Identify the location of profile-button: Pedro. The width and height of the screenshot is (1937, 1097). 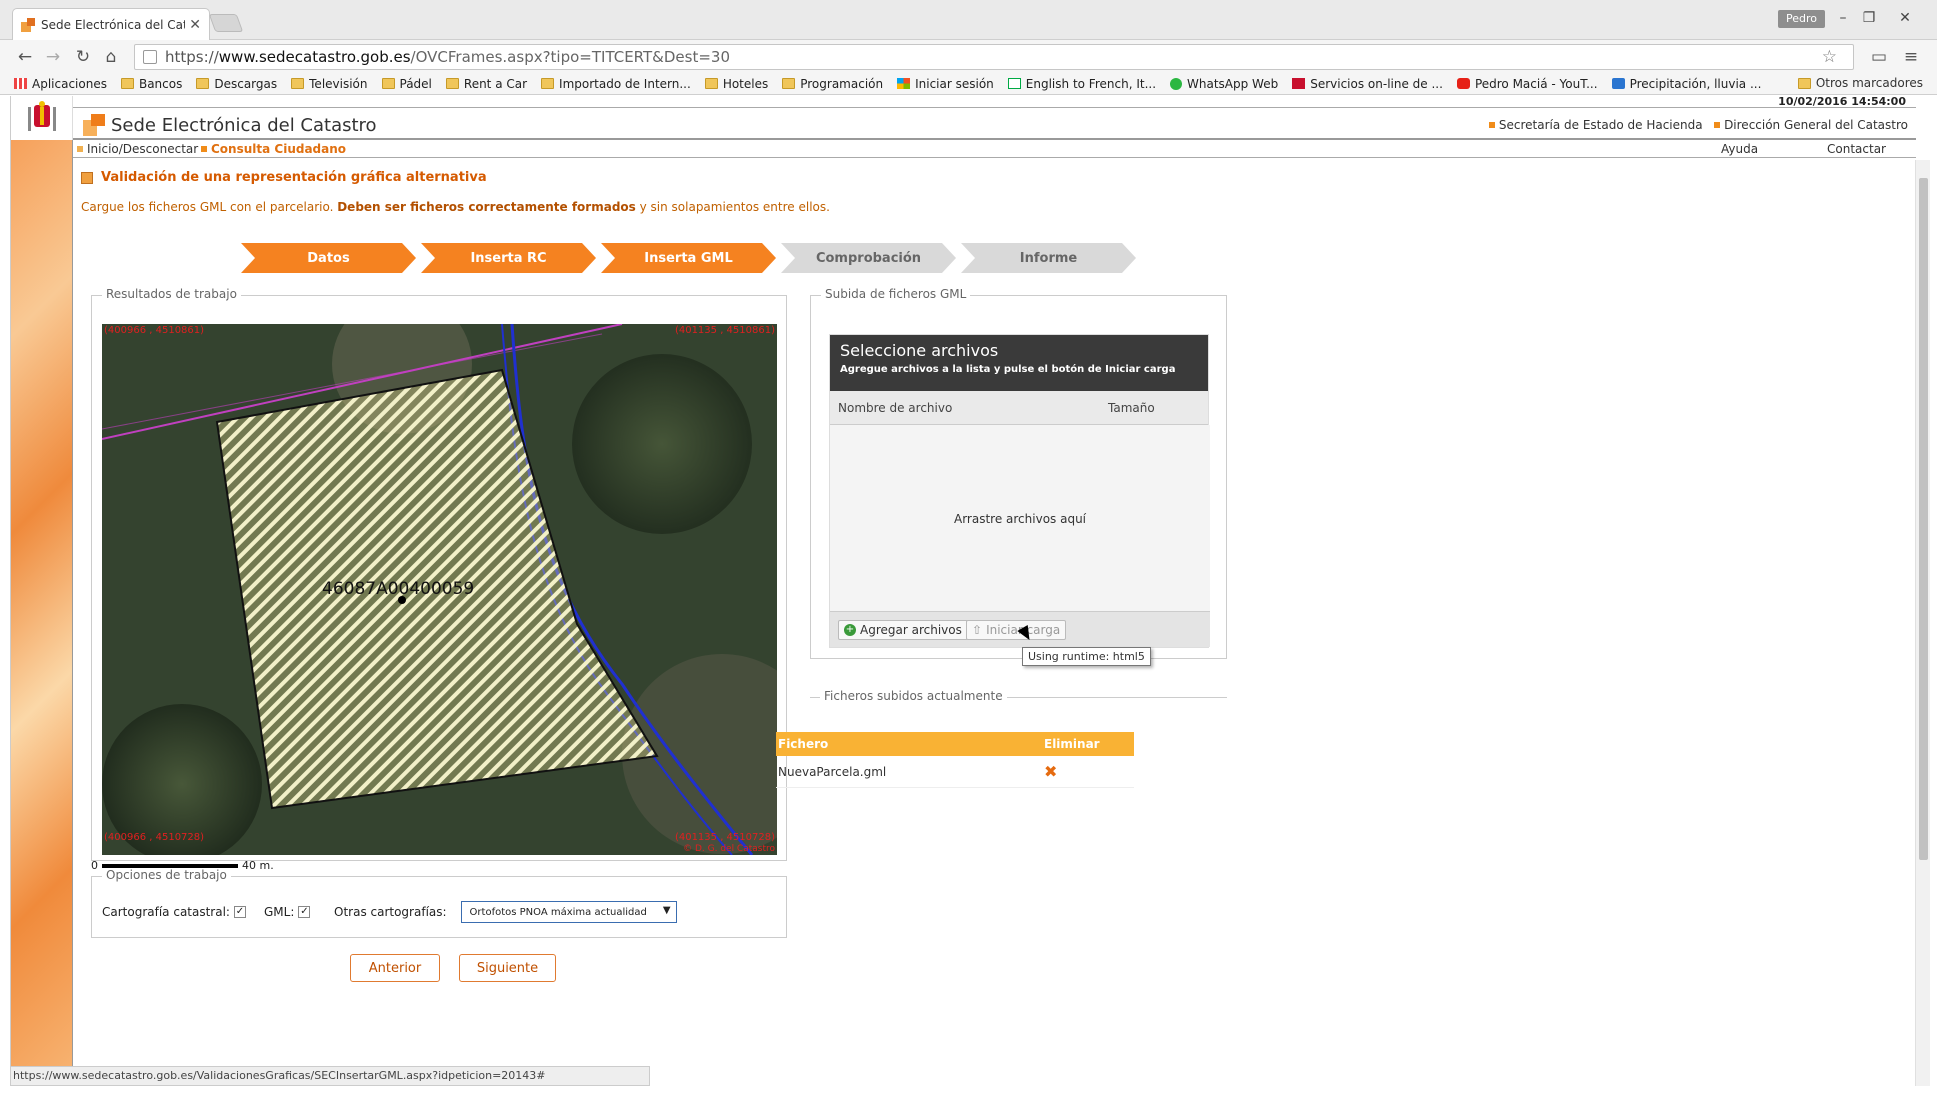
(1802, 19).